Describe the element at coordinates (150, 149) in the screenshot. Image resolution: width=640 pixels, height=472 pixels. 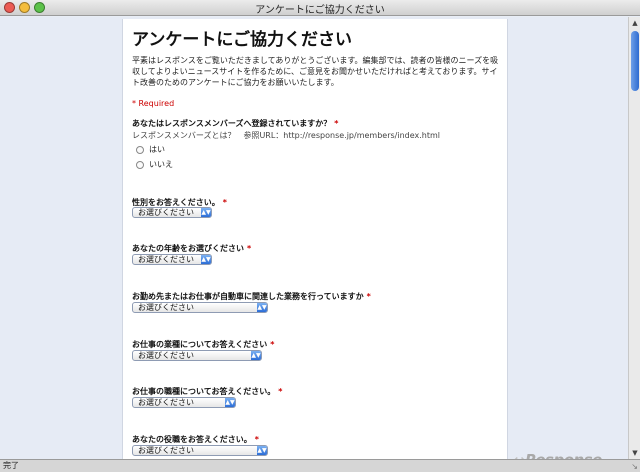
I see `radio-option-yes: はい` at that location.